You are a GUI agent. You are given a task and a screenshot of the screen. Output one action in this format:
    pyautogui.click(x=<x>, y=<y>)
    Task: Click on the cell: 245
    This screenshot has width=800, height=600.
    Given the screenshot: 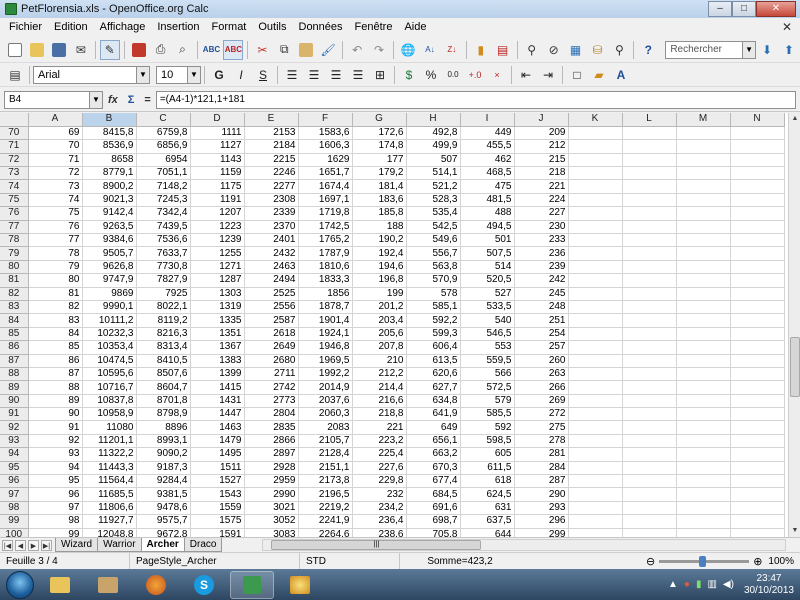 What is the action you would take?
    pyautogui.click(x=541, y=294)
    